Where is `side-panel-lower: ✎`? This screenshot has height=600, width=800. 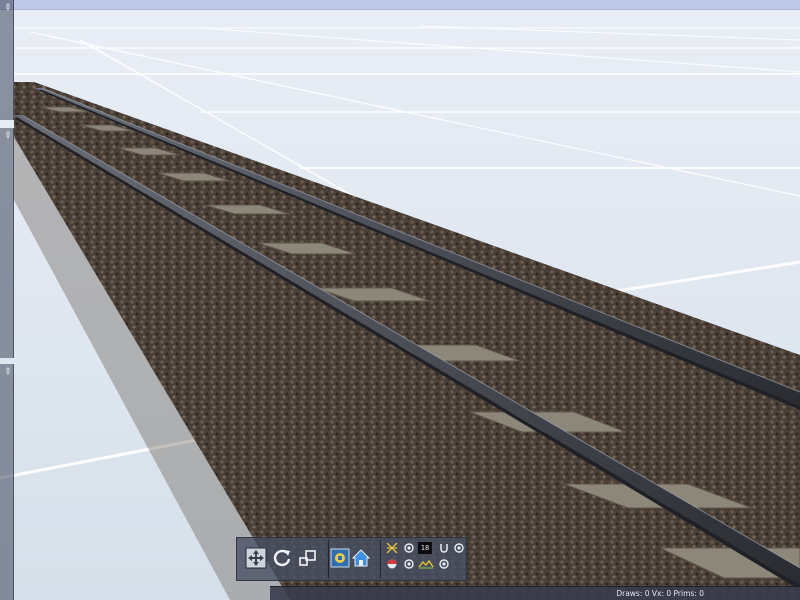 side-panel-lower: ✎ is located at coordinates (7, 482).